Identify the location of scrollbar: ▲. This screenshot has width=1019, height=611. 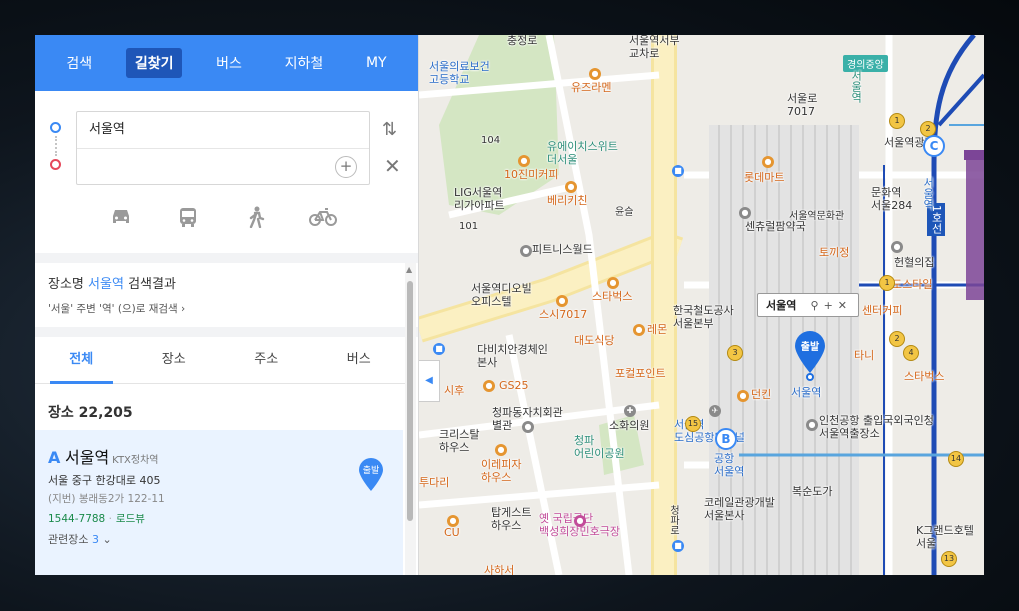
(410, 419).